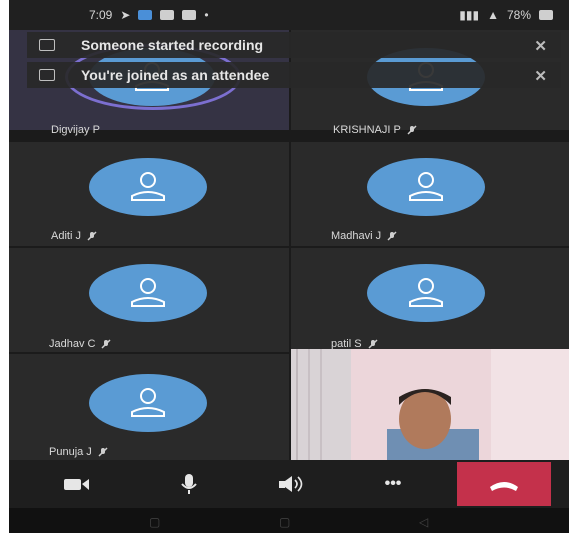 The image size is (571, 533). What do you see at coordinates (546, 15) in the screenshot?
I see `battery-icon` at bounding box center [546, 15].